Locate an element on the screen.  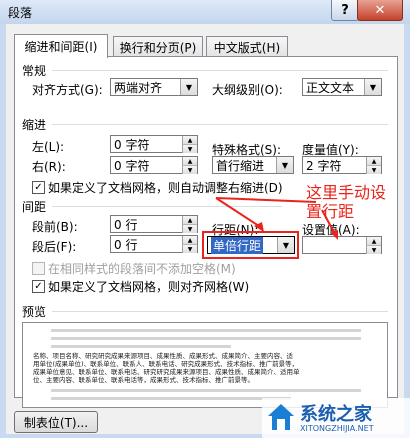
arrowhead-icon is located at coordinates (334, 235).